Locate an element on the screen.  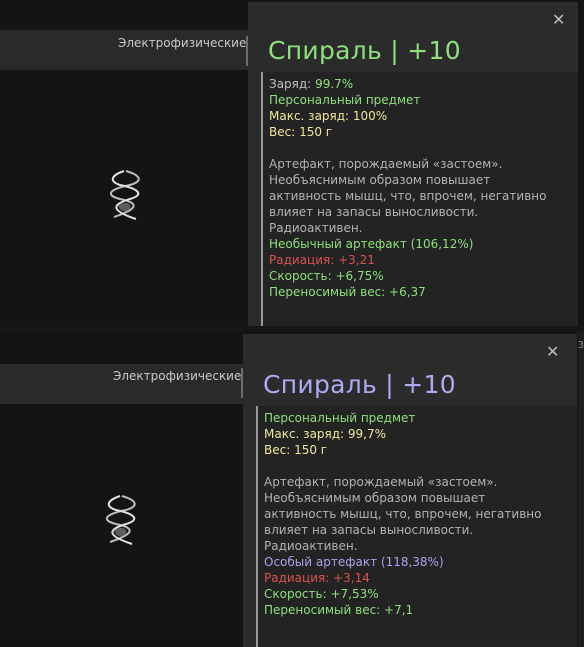
radiation-stat: Радиация: +3,21 is located at coordinates (322, 260).